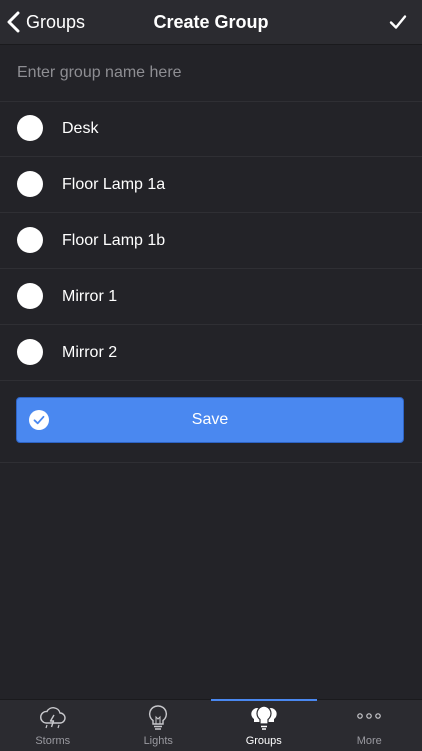  Describe the element at coordinates (113, 240) in the screenshot. I see `light-label: Floor Lamp 1b` at that location.